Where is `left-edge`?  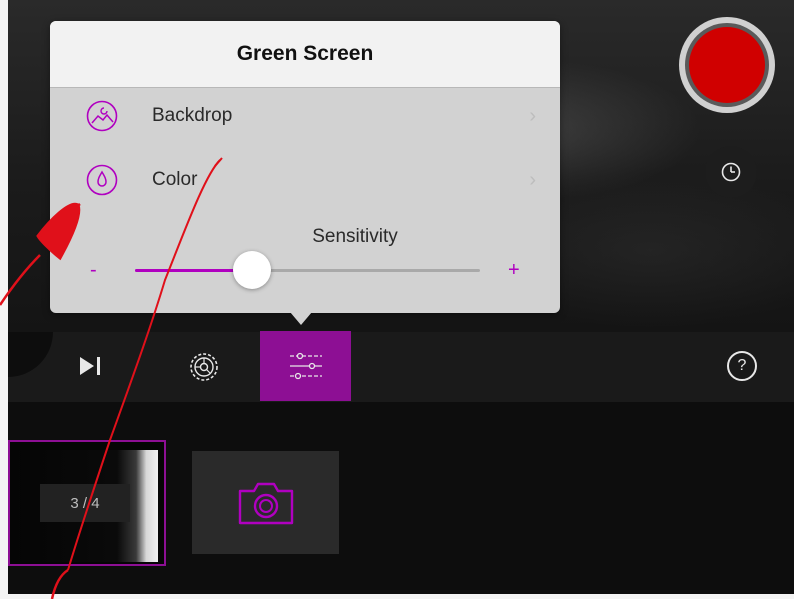
left-edge is located at coordinates (4, 299).